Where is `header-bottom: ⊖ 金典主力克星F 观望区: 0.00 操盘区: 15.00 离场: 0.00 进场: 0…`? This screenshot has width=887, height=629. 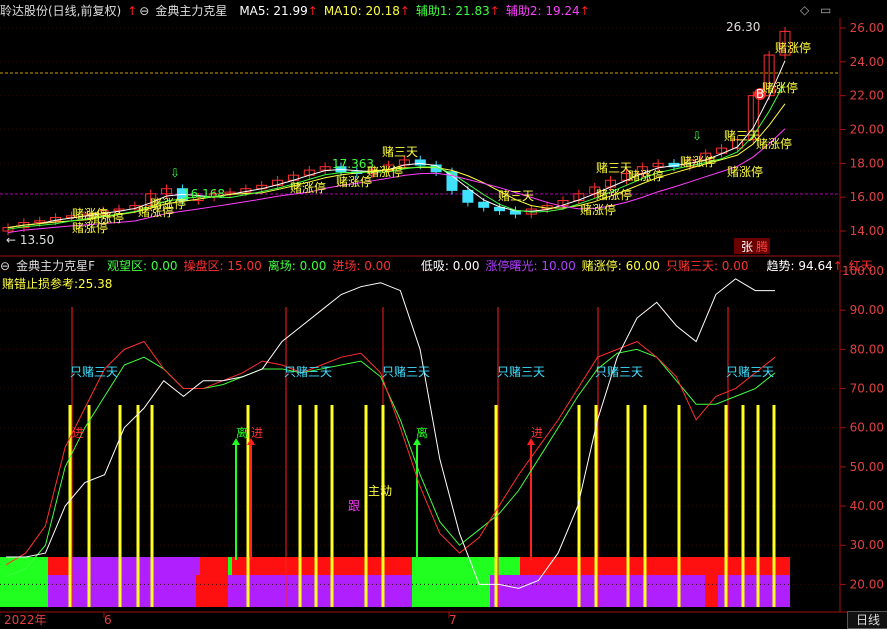
header-bottom: ⊖ 金典主力克星F 观望区: 0.00 操盘区: 15.00 离场: 0.00 进场: 0… is located at coordinates (439, 266).